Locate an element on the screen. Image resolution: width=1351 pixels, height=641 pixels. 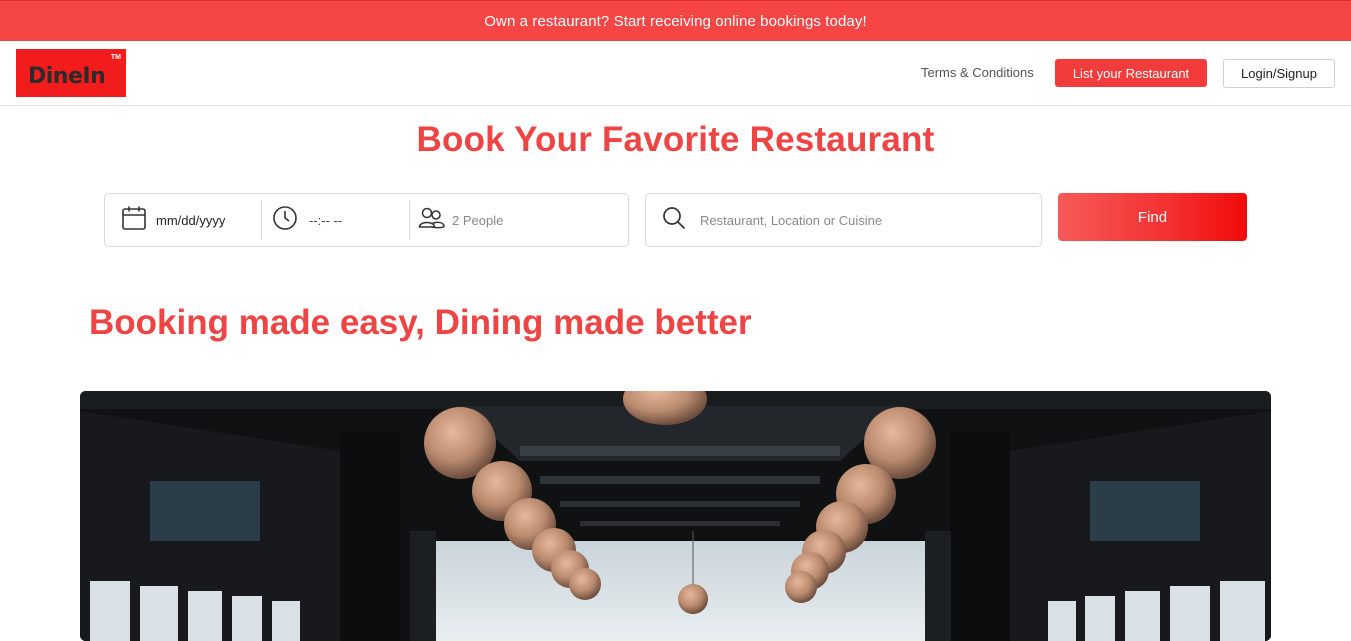
logo: DineIn TM is located at coordinates (71, 73).